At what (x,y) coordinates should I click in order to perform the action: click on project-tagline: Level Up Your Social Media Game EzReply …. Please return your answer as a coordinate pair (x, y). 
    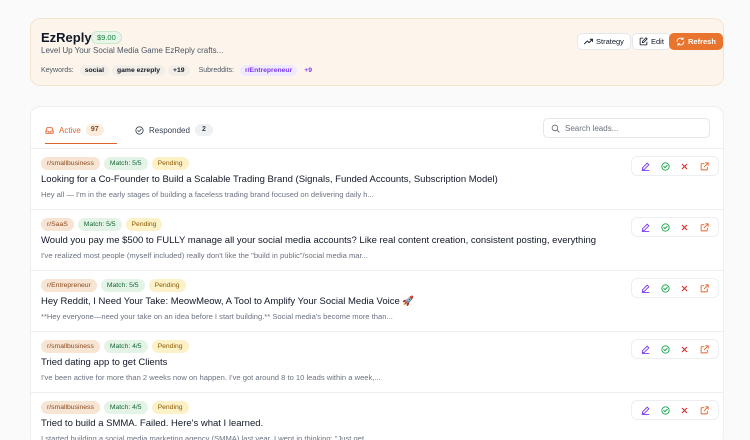
    Looking at the image, I should click on (132, 50).